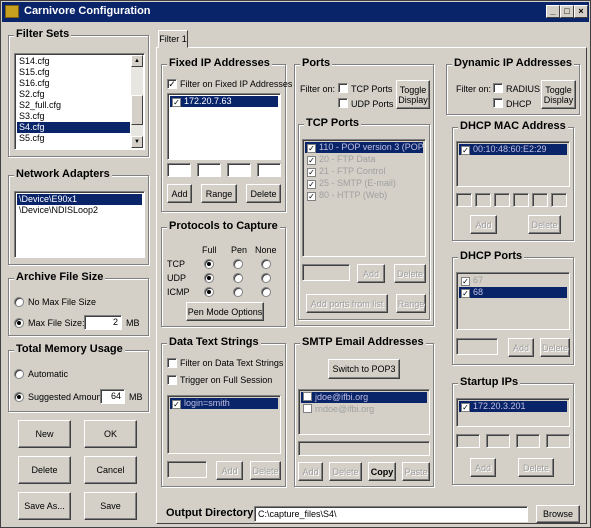  What do you see at coordinates (79, 105) in the screenshot?
I see `list-item: S2_full.cfg` at bounding box center [79, 105].